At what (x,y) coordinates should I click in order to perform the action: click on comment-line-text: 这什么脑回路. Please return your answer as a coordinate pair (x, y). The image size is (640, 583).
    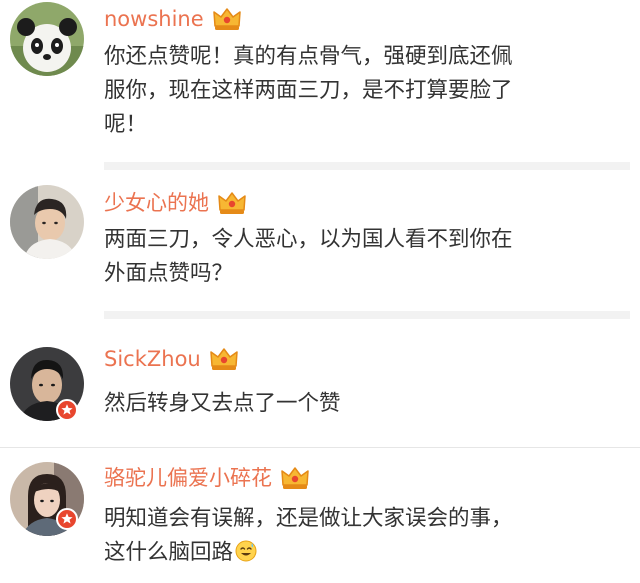
    Looking at the image, I should click on (169, 552).